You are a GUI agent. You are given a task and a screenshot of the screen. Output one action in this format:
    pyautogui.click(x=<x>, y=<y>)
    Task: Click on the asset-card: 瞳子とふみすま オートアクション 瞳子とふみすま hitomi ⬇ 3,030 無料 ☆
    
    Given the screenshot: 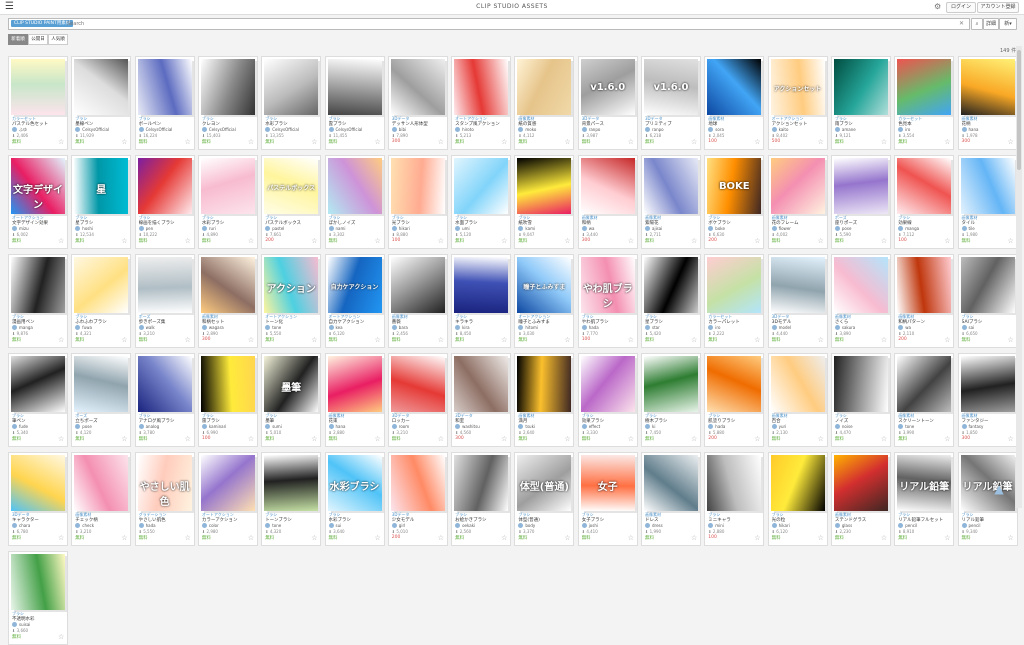 What is the action you would take?
    pyautogui.click(x=544, y=301)
    